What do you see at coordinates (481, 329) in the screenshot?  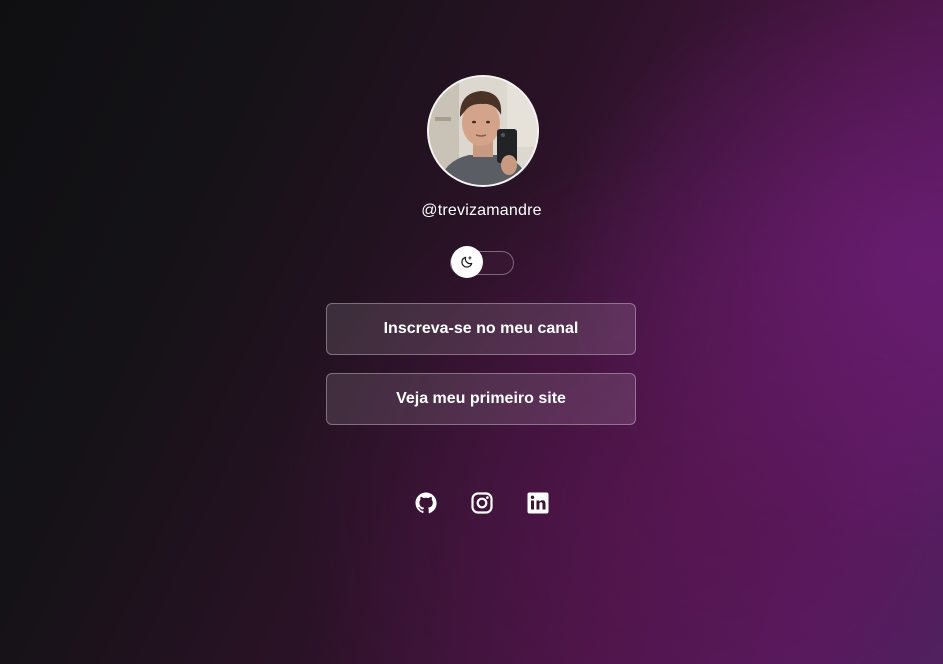 I see `subscribe-channel-button: Inscreva-se no meu canal` at bounding box center [481, 329].